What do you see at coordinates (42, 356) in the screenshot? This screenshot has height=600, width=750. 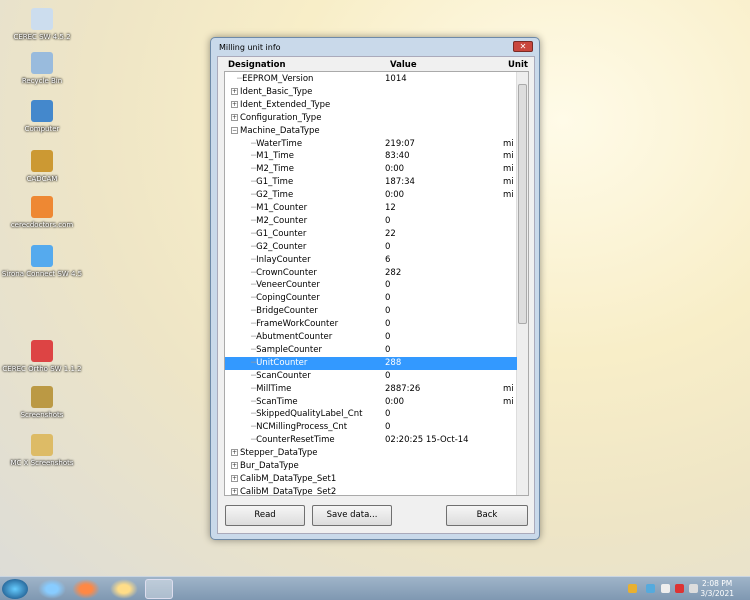 I see `desktop-icon: CEREC Ortho SW 1.1.2` at bounding box center [42, 356].